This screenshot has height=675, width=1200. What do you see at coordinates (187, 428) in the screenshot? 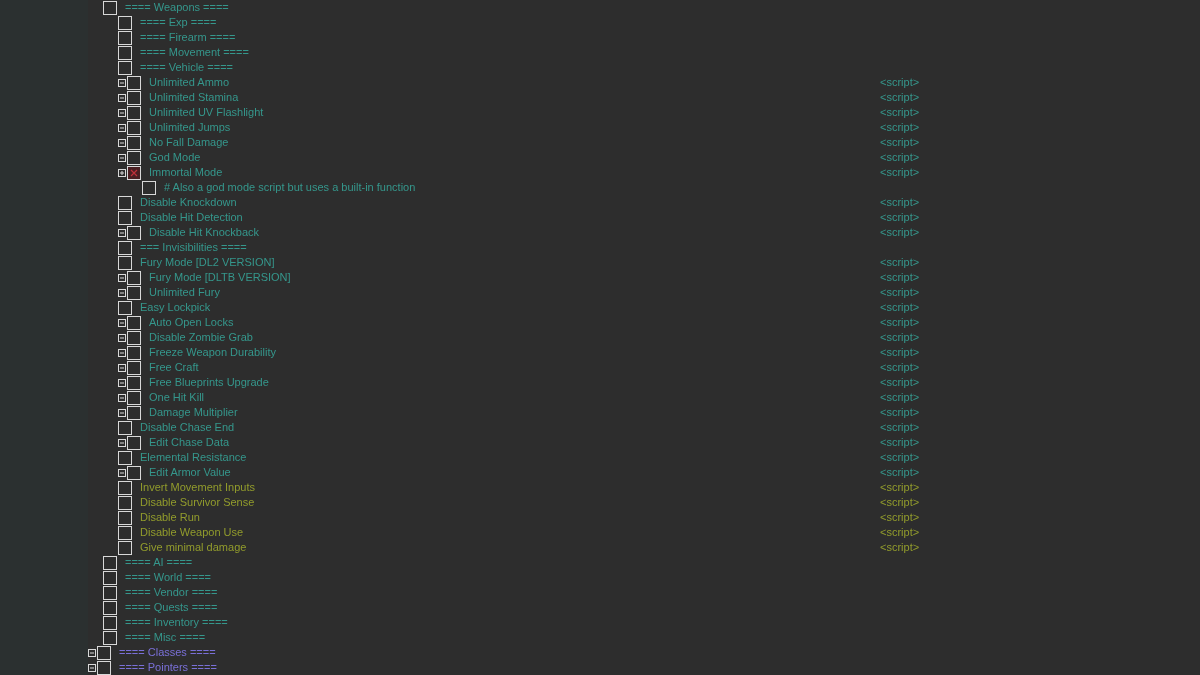
I see `entry-label: Disable Chase End` at bounding box center [187, 428].